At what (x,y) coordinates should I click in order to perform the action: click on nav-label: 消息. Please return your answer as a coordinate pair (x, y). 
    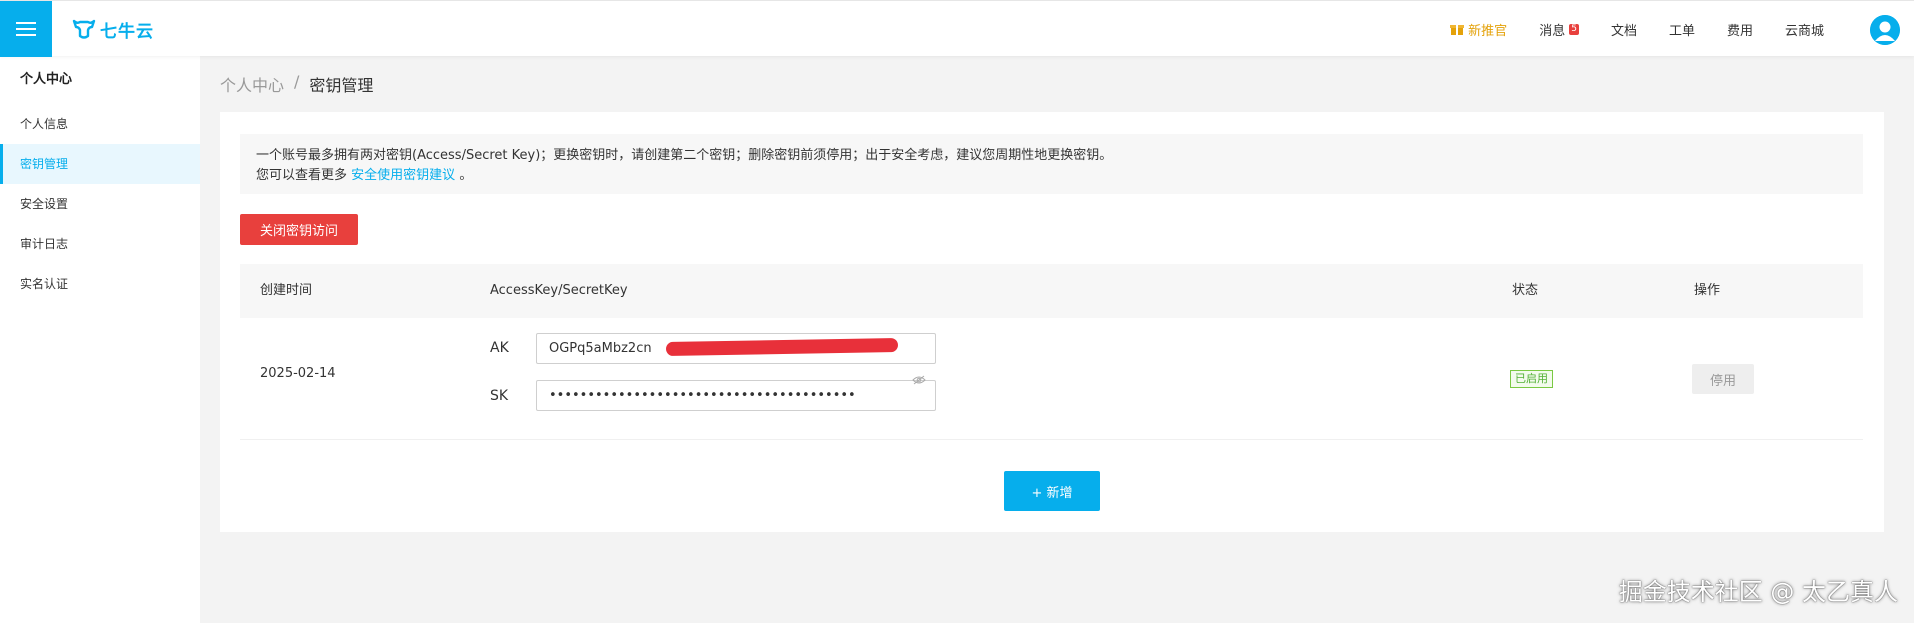
    Looking at the image, I should click on (1552, 31).